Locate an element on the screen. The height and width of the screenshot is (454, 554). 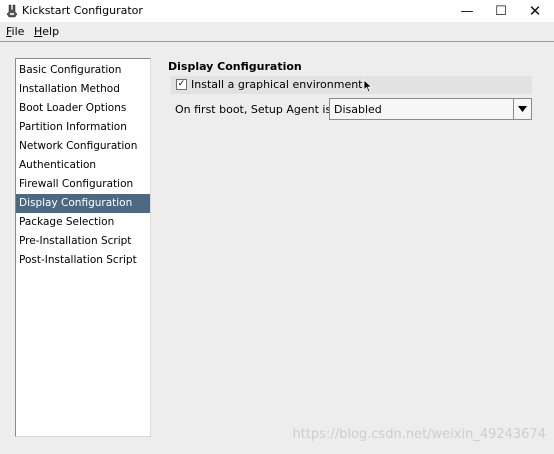
sidebar-item-post-installation-script: Post-Installation Script is located at coordinates (83, 260).